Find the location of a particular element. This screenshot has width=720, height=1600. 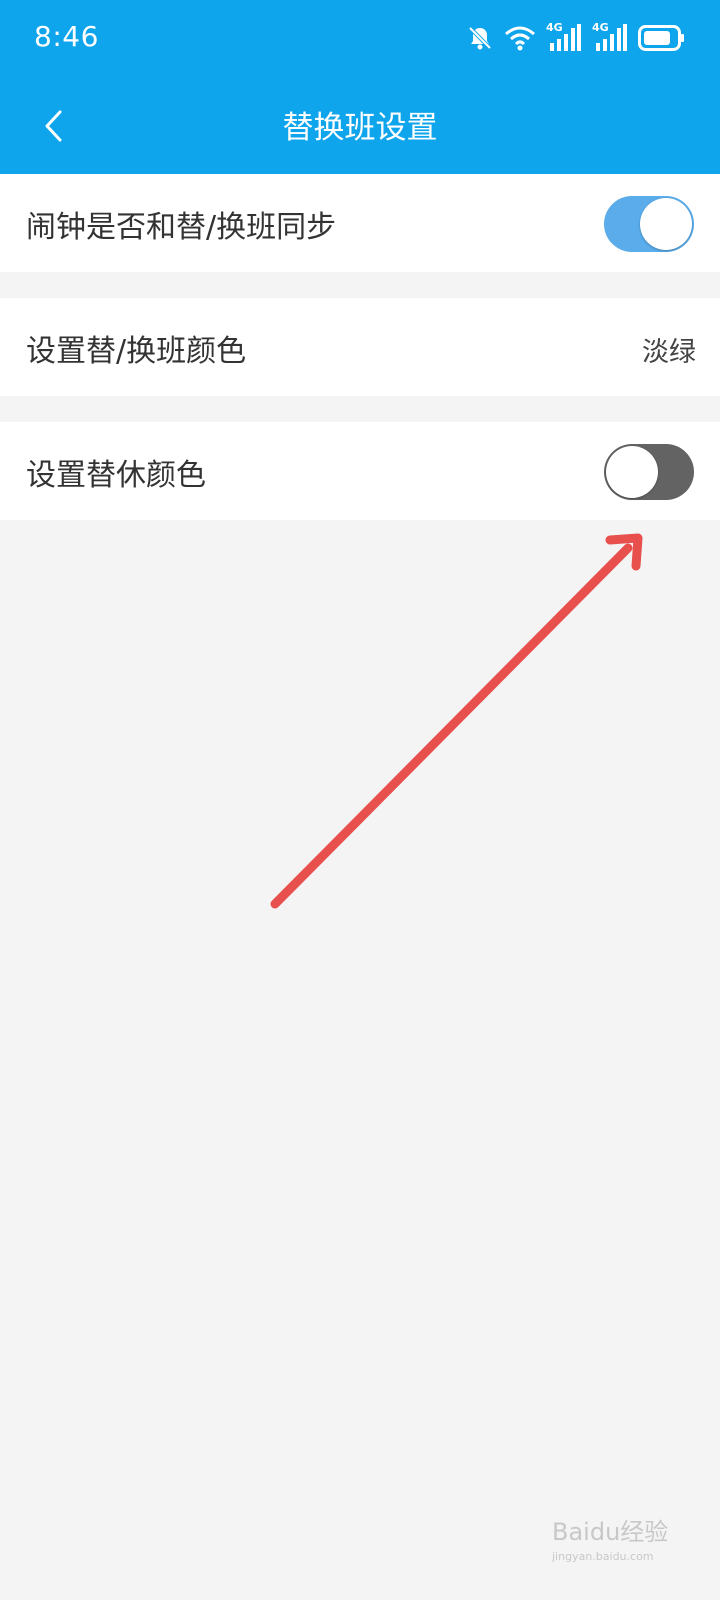

battery-icon is located at coordinates (661, 38).